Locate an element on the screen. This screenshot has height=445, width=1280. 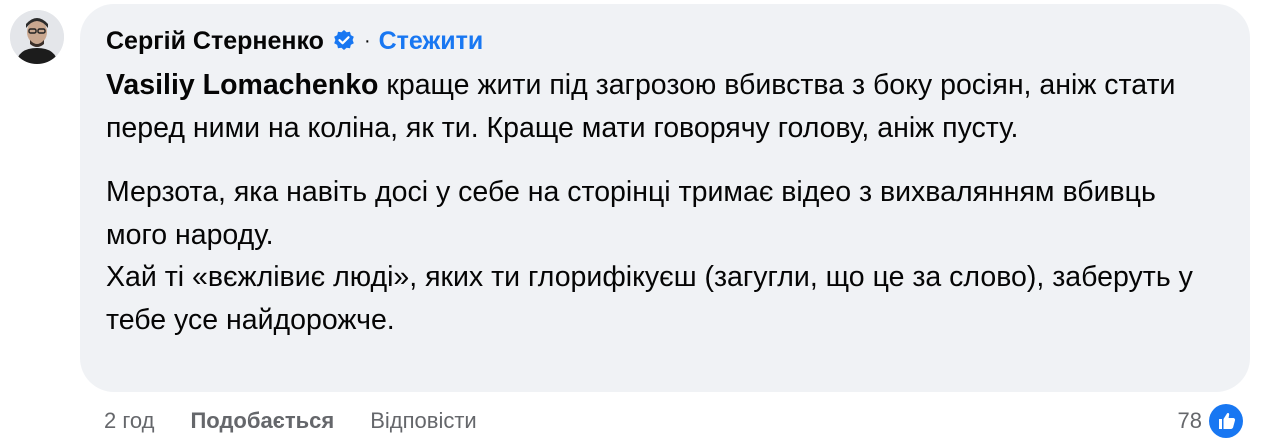
reaction-summary: 78 is located at coordinates (1211, 421).